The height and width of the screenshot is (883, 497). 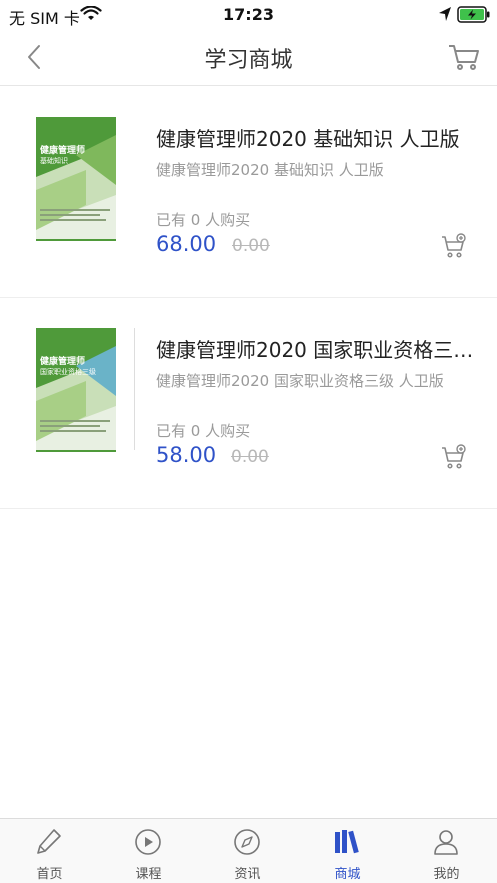 What do you see at coordinates (76, 392) in the screenshot?
I see `product-cover-image: 健康管理师 国家职业资格三级` at bounding box center [76, 392].